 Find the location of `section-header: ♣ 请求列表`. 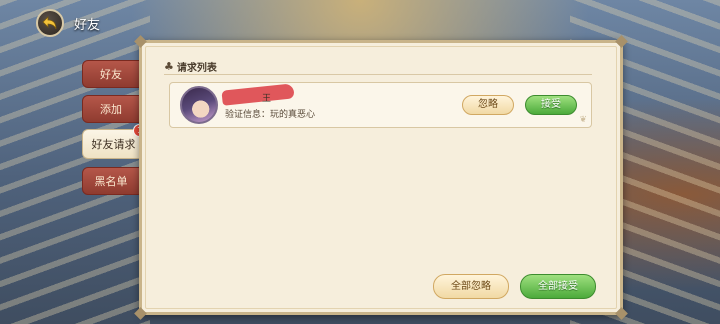

section-header: ♣ 请求列表 is located at coordinates (190, 66).